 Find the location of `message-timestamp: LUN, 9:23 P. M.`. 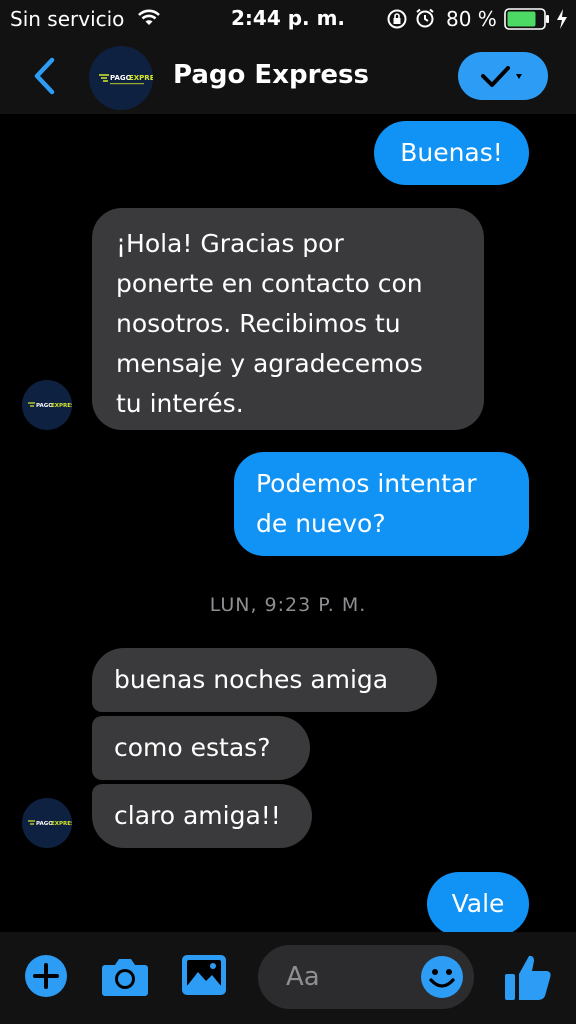

message-timestamp: LUN, 9:23 P. M. is located at coordinates (288, 605).